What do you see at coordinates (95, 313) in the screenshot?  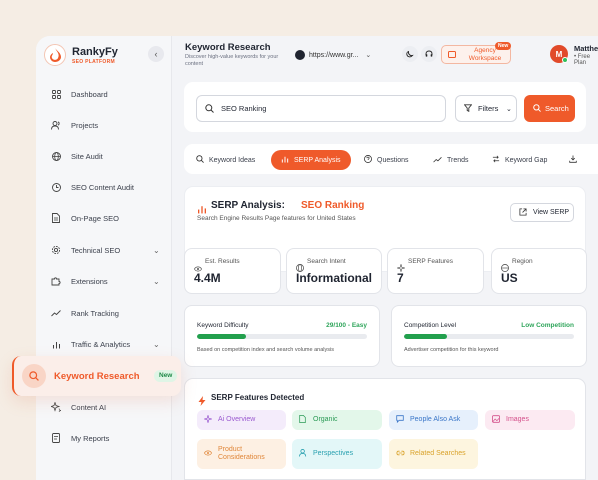 I see `sidebar-item-label: Rank Tracking` at bounding box center [95, 313].